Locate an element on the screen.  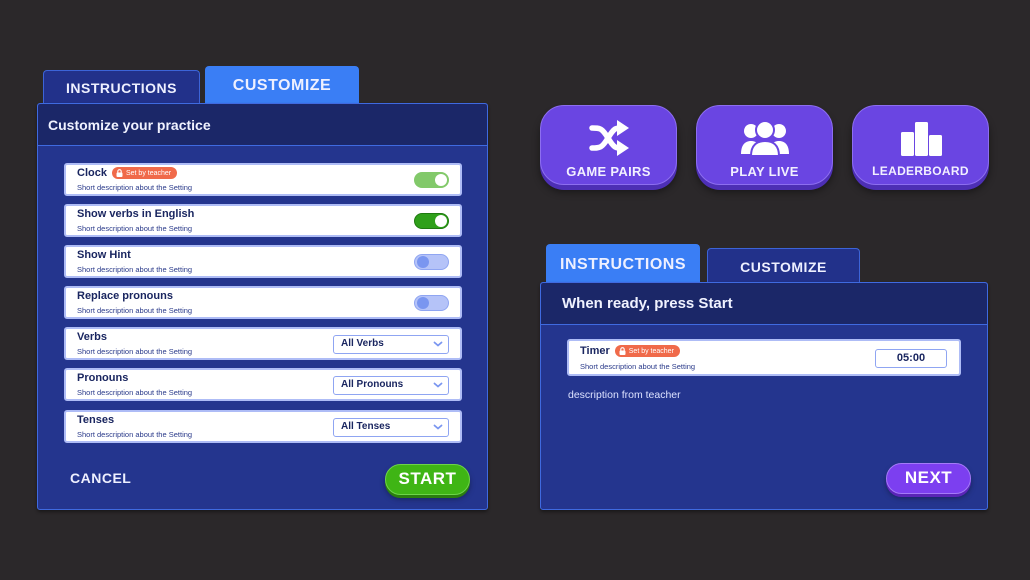
panel-header: Customize your practice is located at coordinates (262, 125).